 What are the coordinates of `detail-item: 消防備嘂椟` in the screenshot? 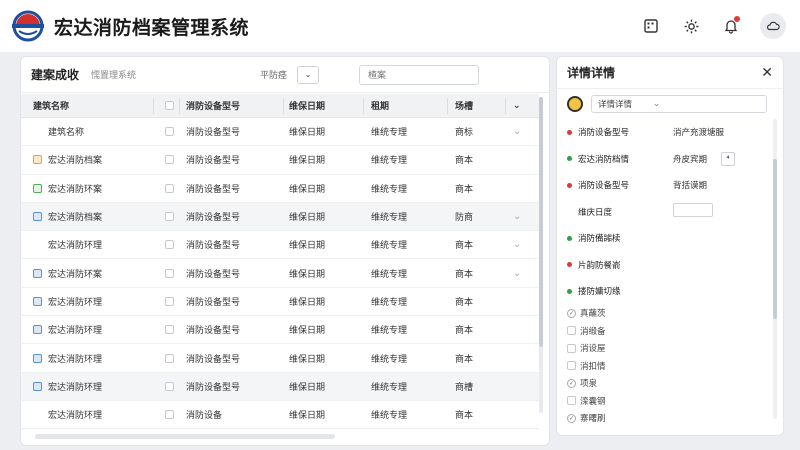 It's located at (670, 238).